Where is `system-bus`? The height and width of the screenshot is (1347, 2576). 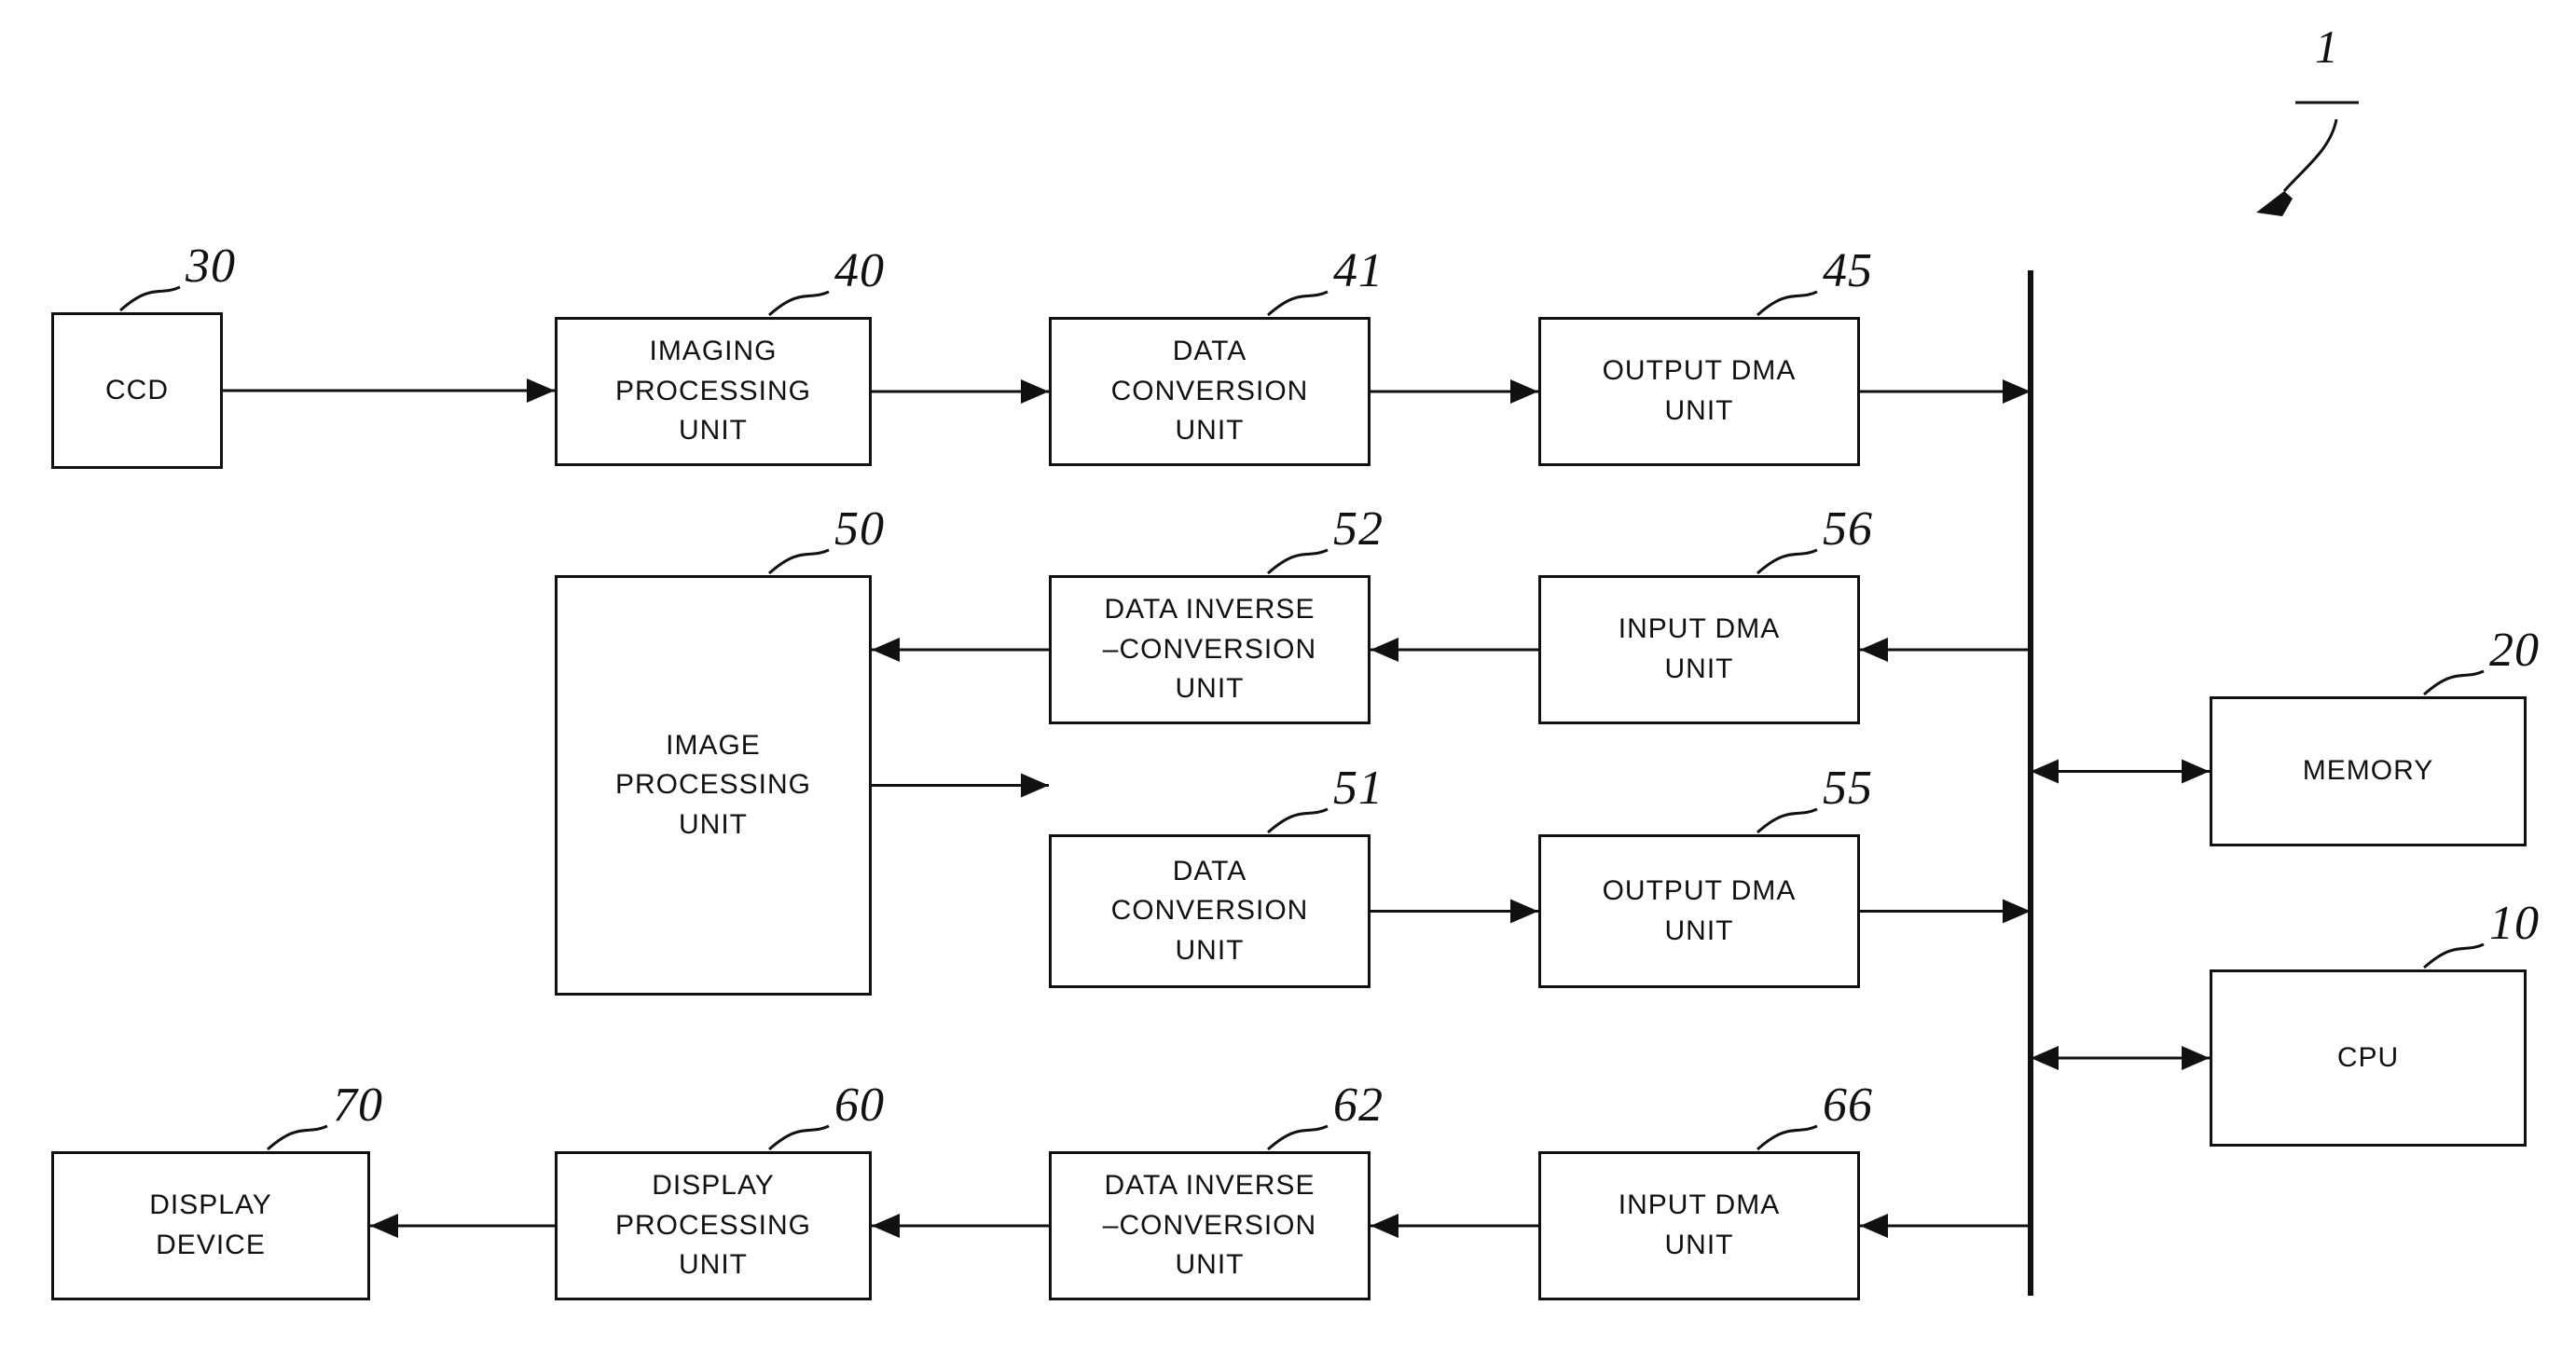 system-bus is located at coordinates (2031, 783).